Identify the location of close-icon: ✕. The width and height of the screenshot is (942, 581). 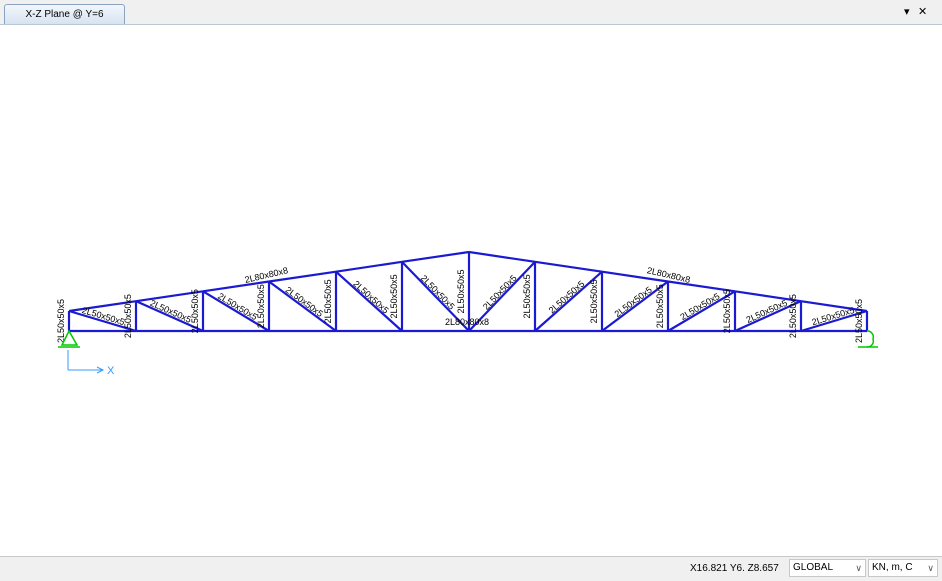
(922, 11).